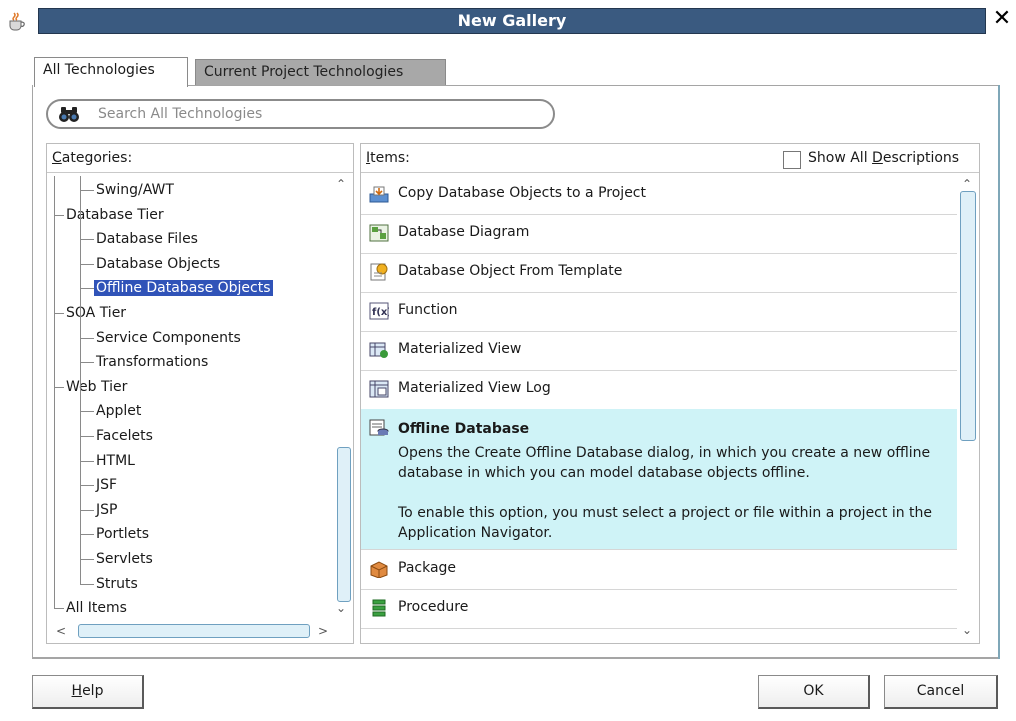 The height and width of the screenshot is (721, 1016). What do you see at coordinates (304, 72) in the screenshot?
I see `tab-label: Current Project Technologies` at bounding box center [304, 72].